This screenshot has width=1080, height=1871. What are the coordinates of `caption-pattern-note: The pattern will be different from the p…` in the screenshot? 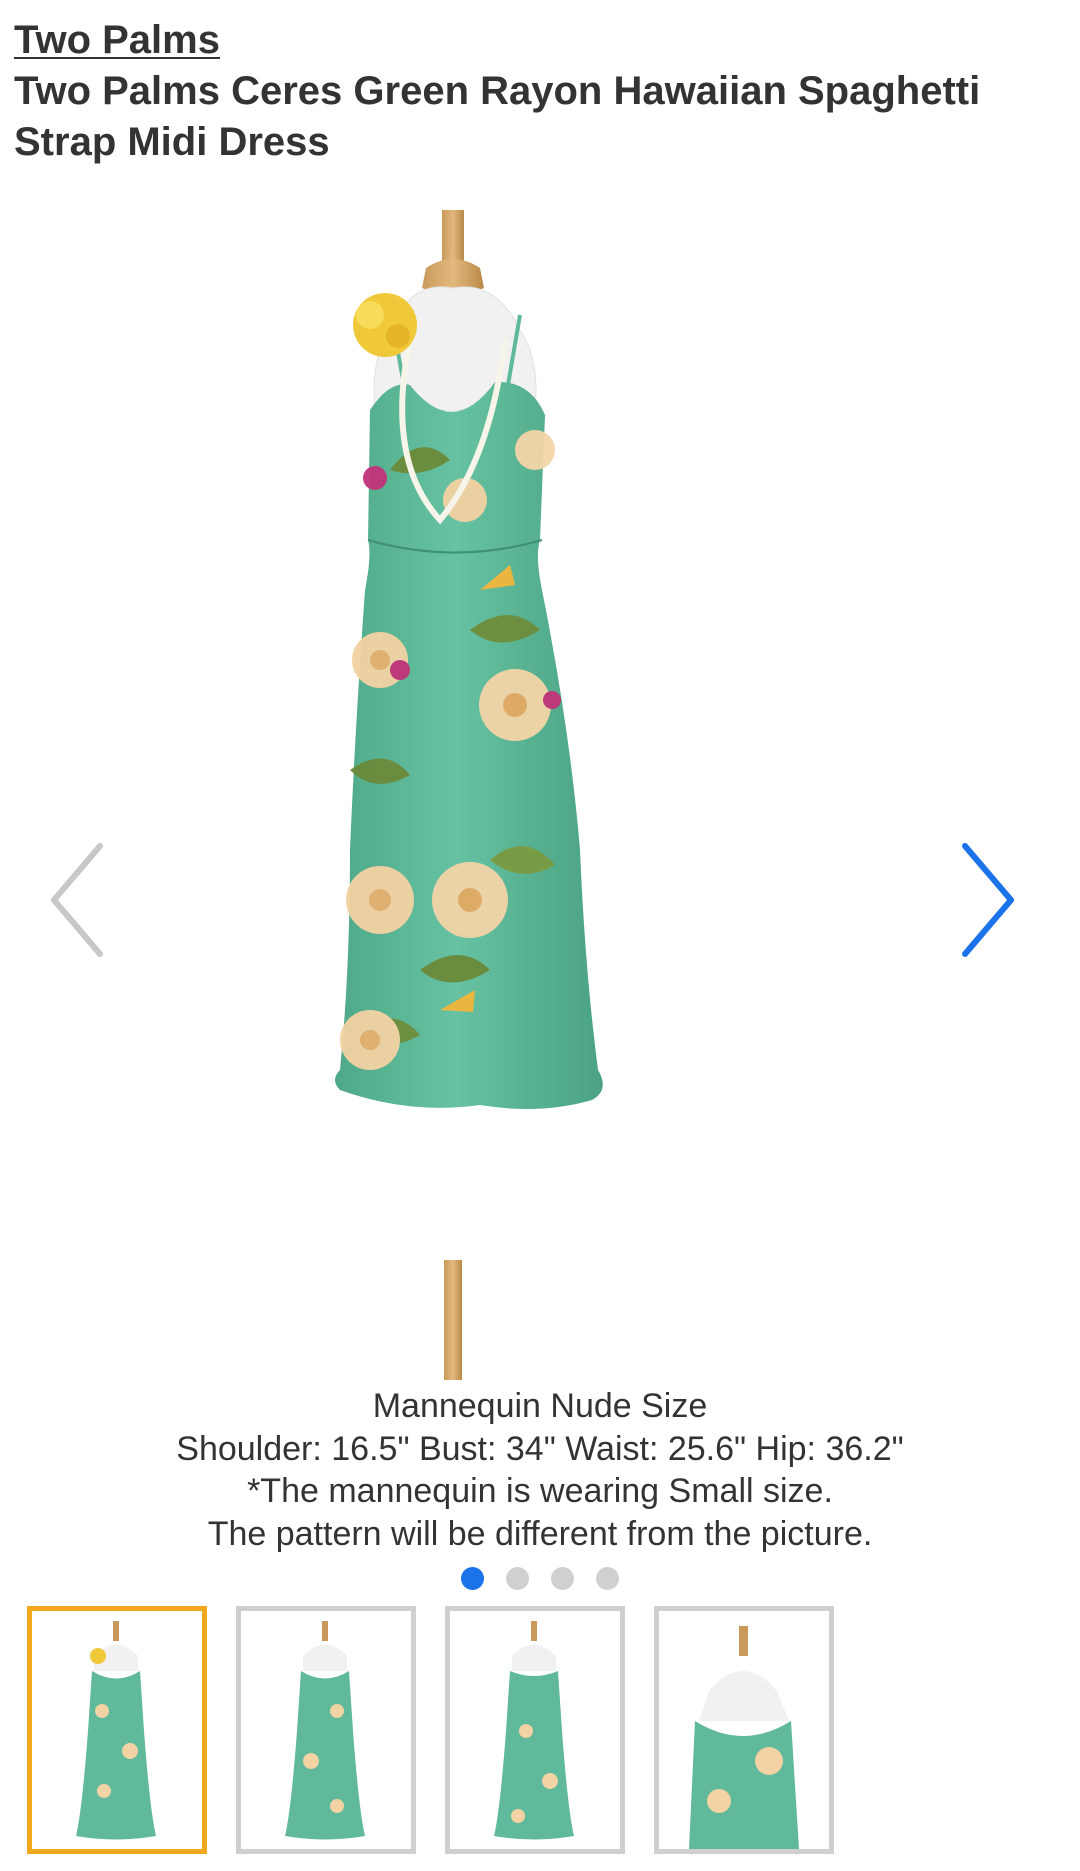 It's located at (540, 1533).